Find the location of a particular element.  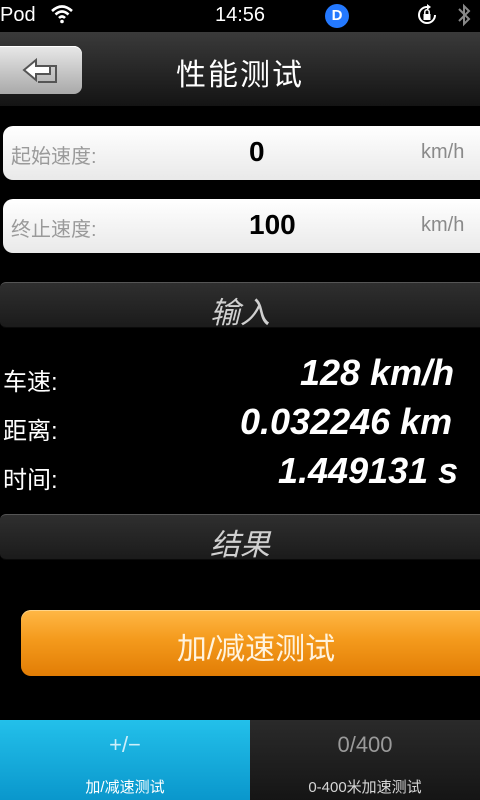

nav-bar: 性能测试 is located at coordinates (240, 69).